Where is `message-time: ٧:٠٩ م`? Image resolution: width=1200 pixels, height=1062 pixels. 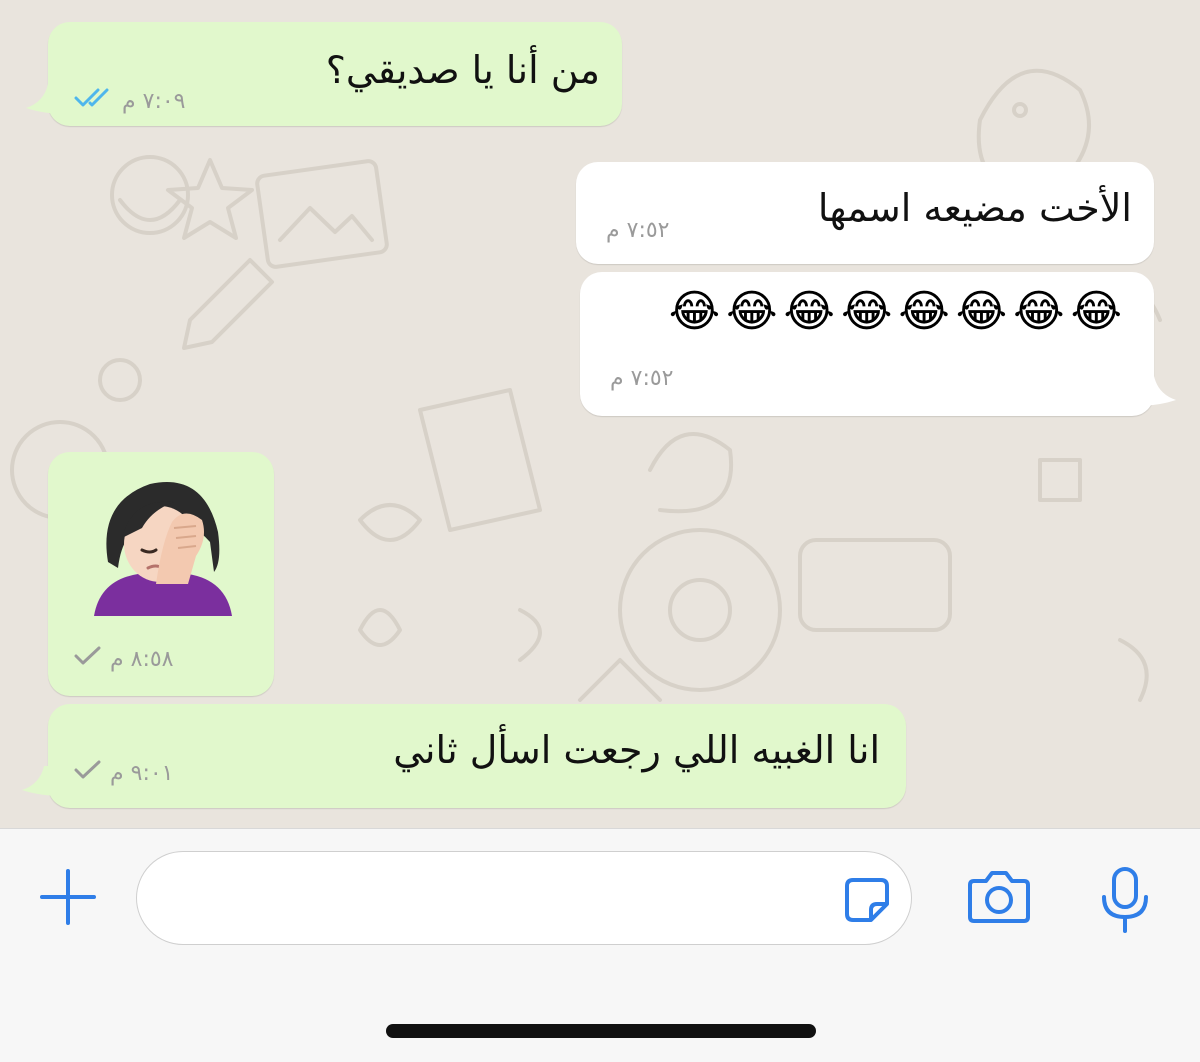 message-time: ٧:٠٩ م is located at coordinates (154, 101).